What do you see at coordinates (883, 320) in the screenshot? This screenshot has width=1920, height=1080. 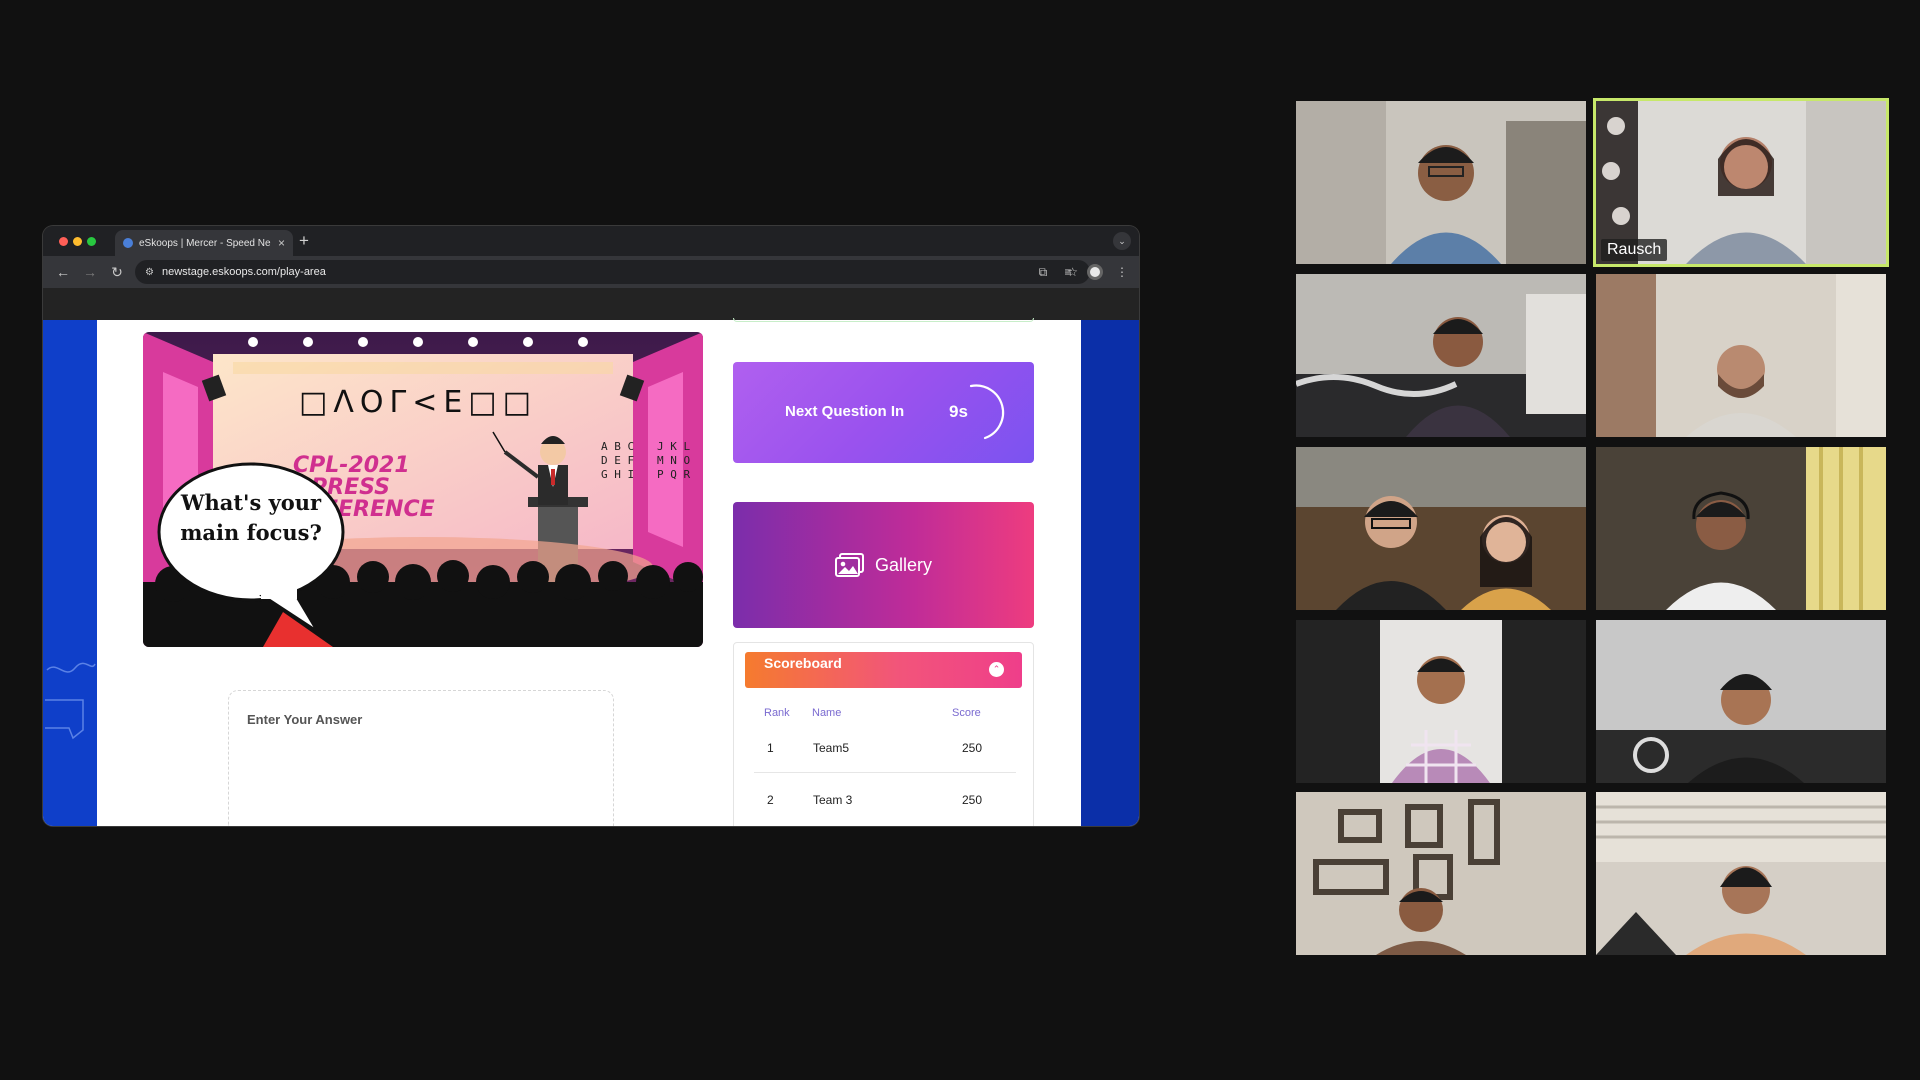 I see `previous-card-edge` at bounding box center [883, 320].